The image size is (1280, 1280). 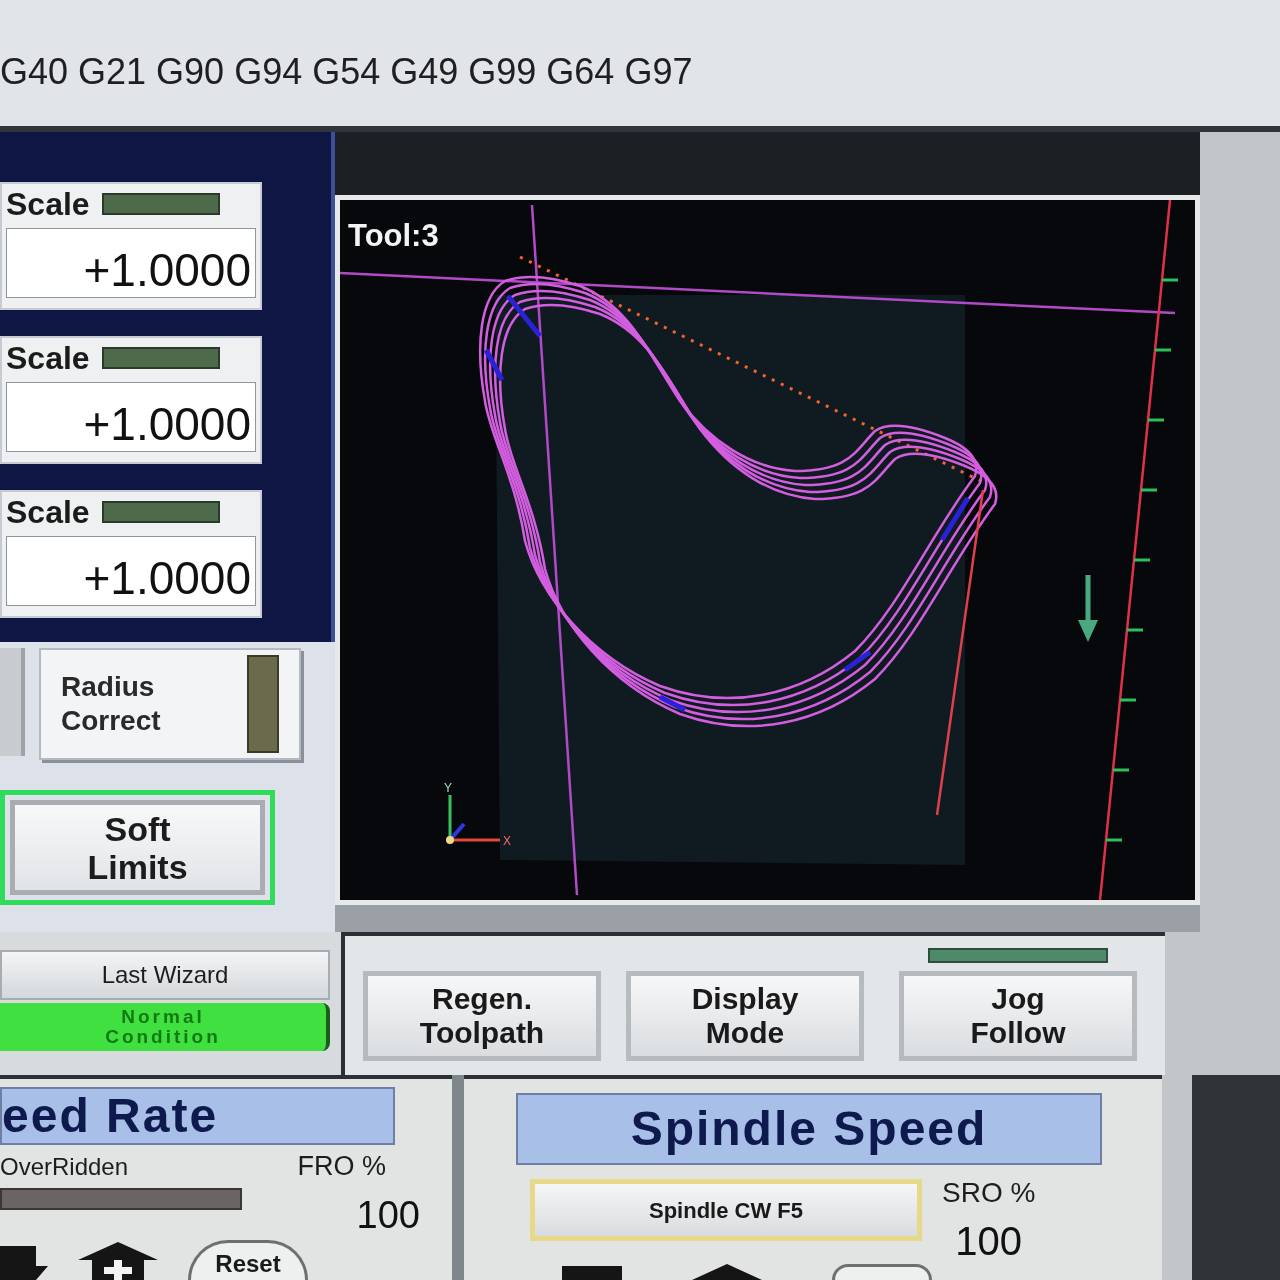 I want to click on tool-number-label: Tool:3, so click(x=393, y=235).